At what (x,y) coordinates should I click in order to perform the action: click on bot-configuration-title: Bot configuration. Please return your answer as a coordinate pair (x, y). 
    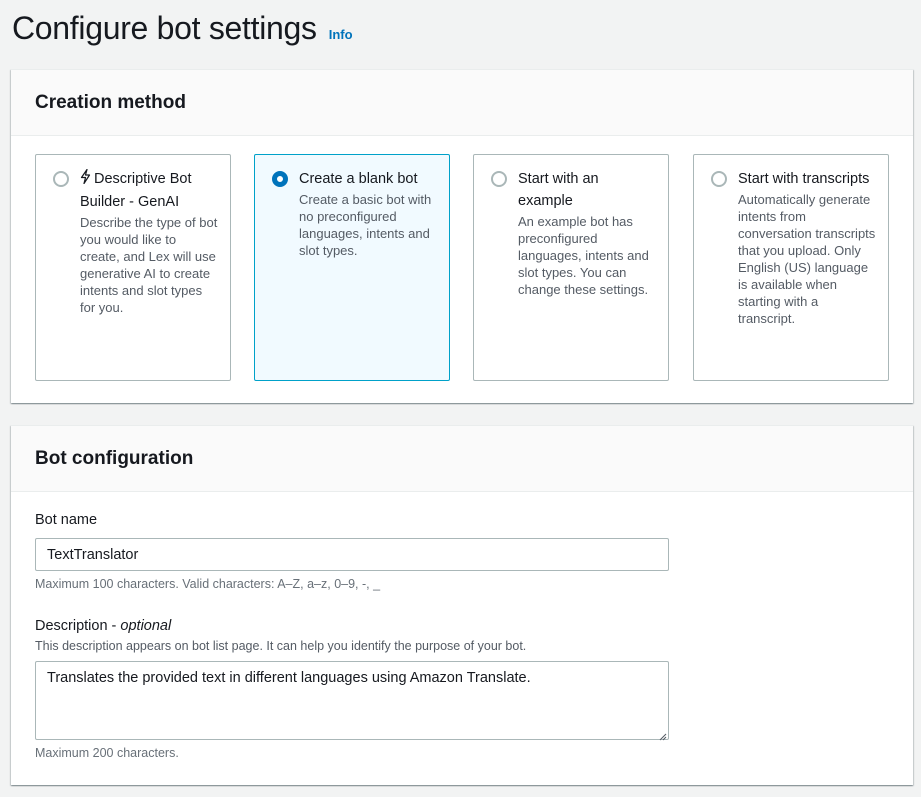
    Looking at the image, I should click on (114, 458).